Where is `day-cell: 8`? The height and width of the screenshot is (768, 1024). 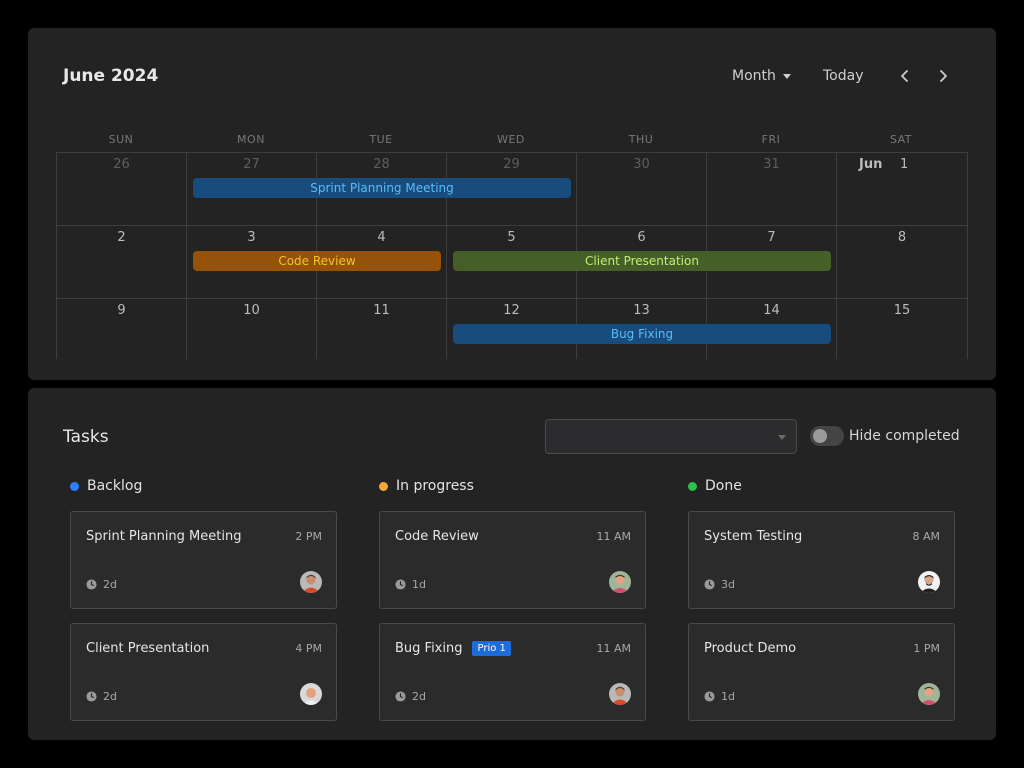
day-cell: 8 is located at coordinates (902, 262).